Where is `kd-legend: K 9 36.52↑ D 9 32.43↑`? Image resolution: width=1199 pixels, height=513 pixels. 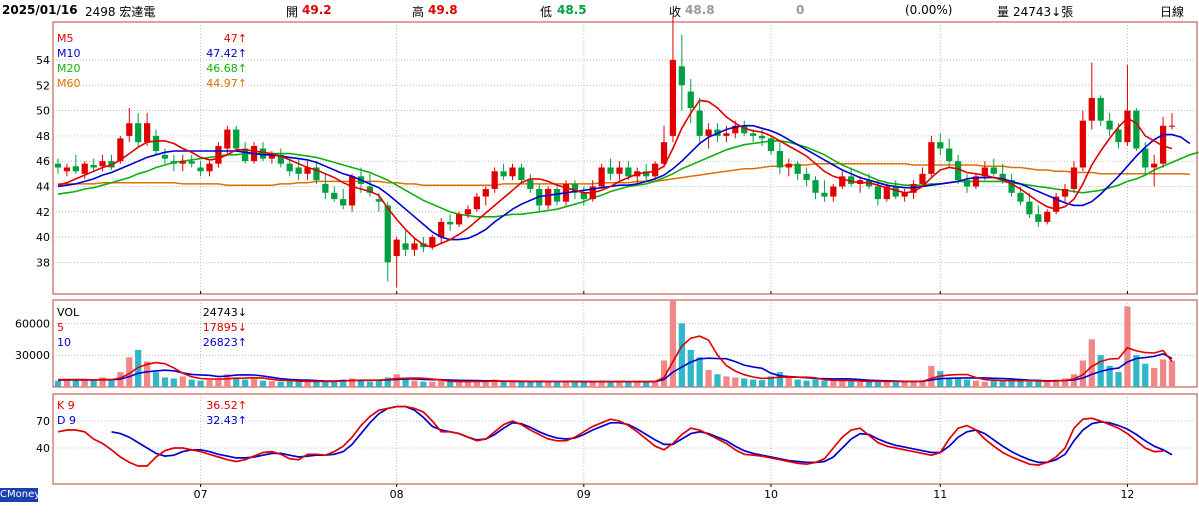 kd-legend: K 9 36.52↑ D 9 32.43↑ is located at coordinates (152, 415).